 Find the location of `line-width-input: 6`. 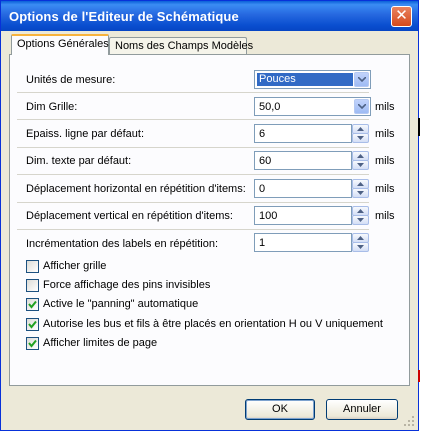

line-width-input: 6 is located at coordinates (303, 133).